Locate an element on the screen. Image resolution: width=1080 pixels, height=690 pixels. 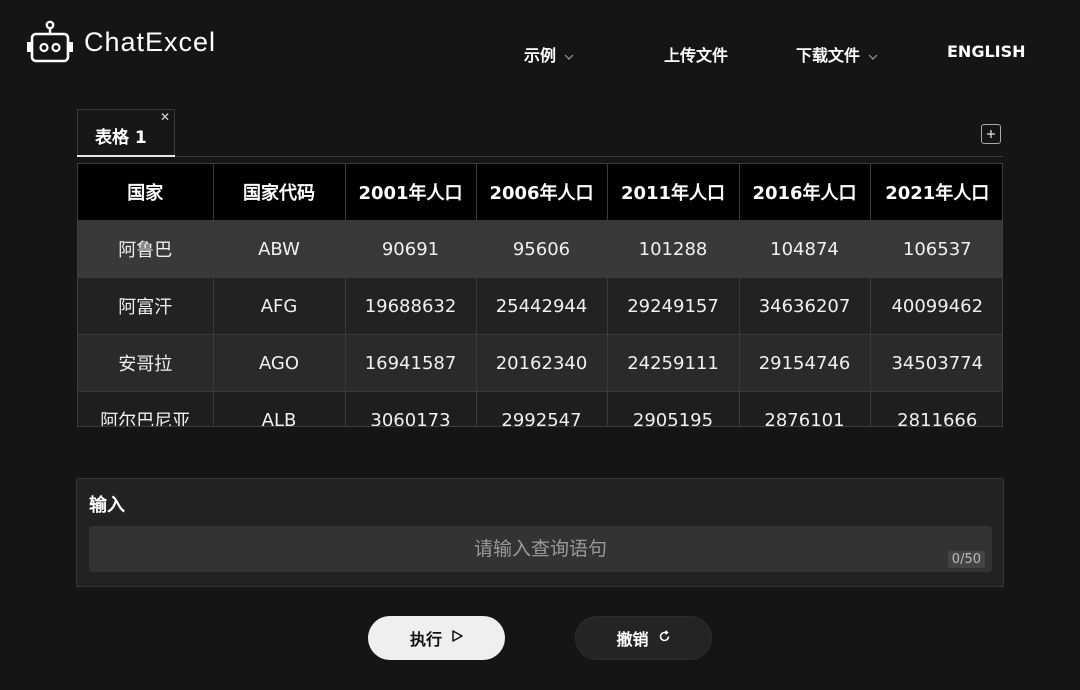
nav-download-label: 下载文件 is located at coordinates (828, 55).